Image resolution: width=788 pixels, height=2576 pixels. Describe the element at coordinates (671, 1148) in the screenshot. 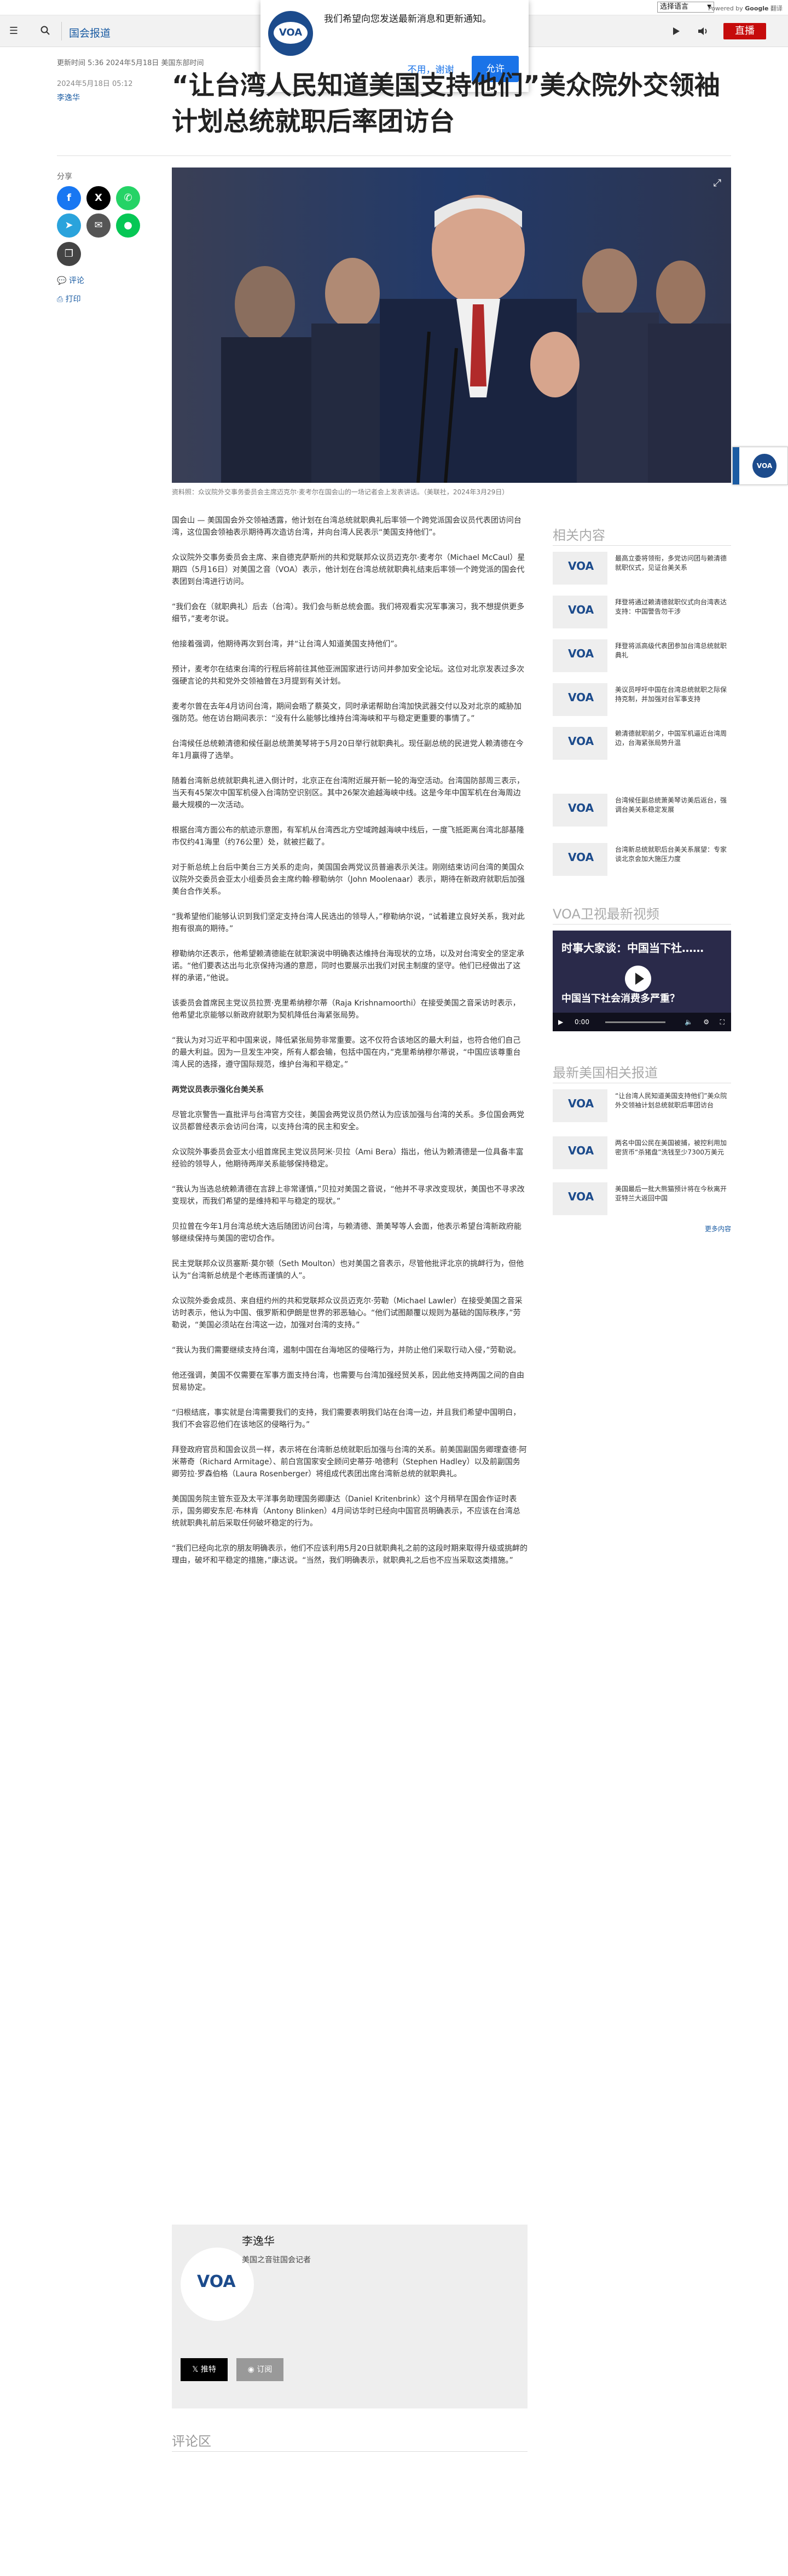

I see `related-title: 两名中国公民在美国被捕，被控利用加密货币“杀猪盘”洗钱至少7300万美元` at that location.